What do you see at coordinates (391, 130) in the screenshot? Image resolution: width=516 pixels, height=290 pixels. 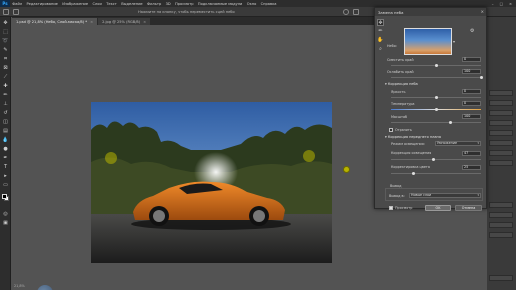 I see `flip-checkbox` at bounding box center [391, 130].